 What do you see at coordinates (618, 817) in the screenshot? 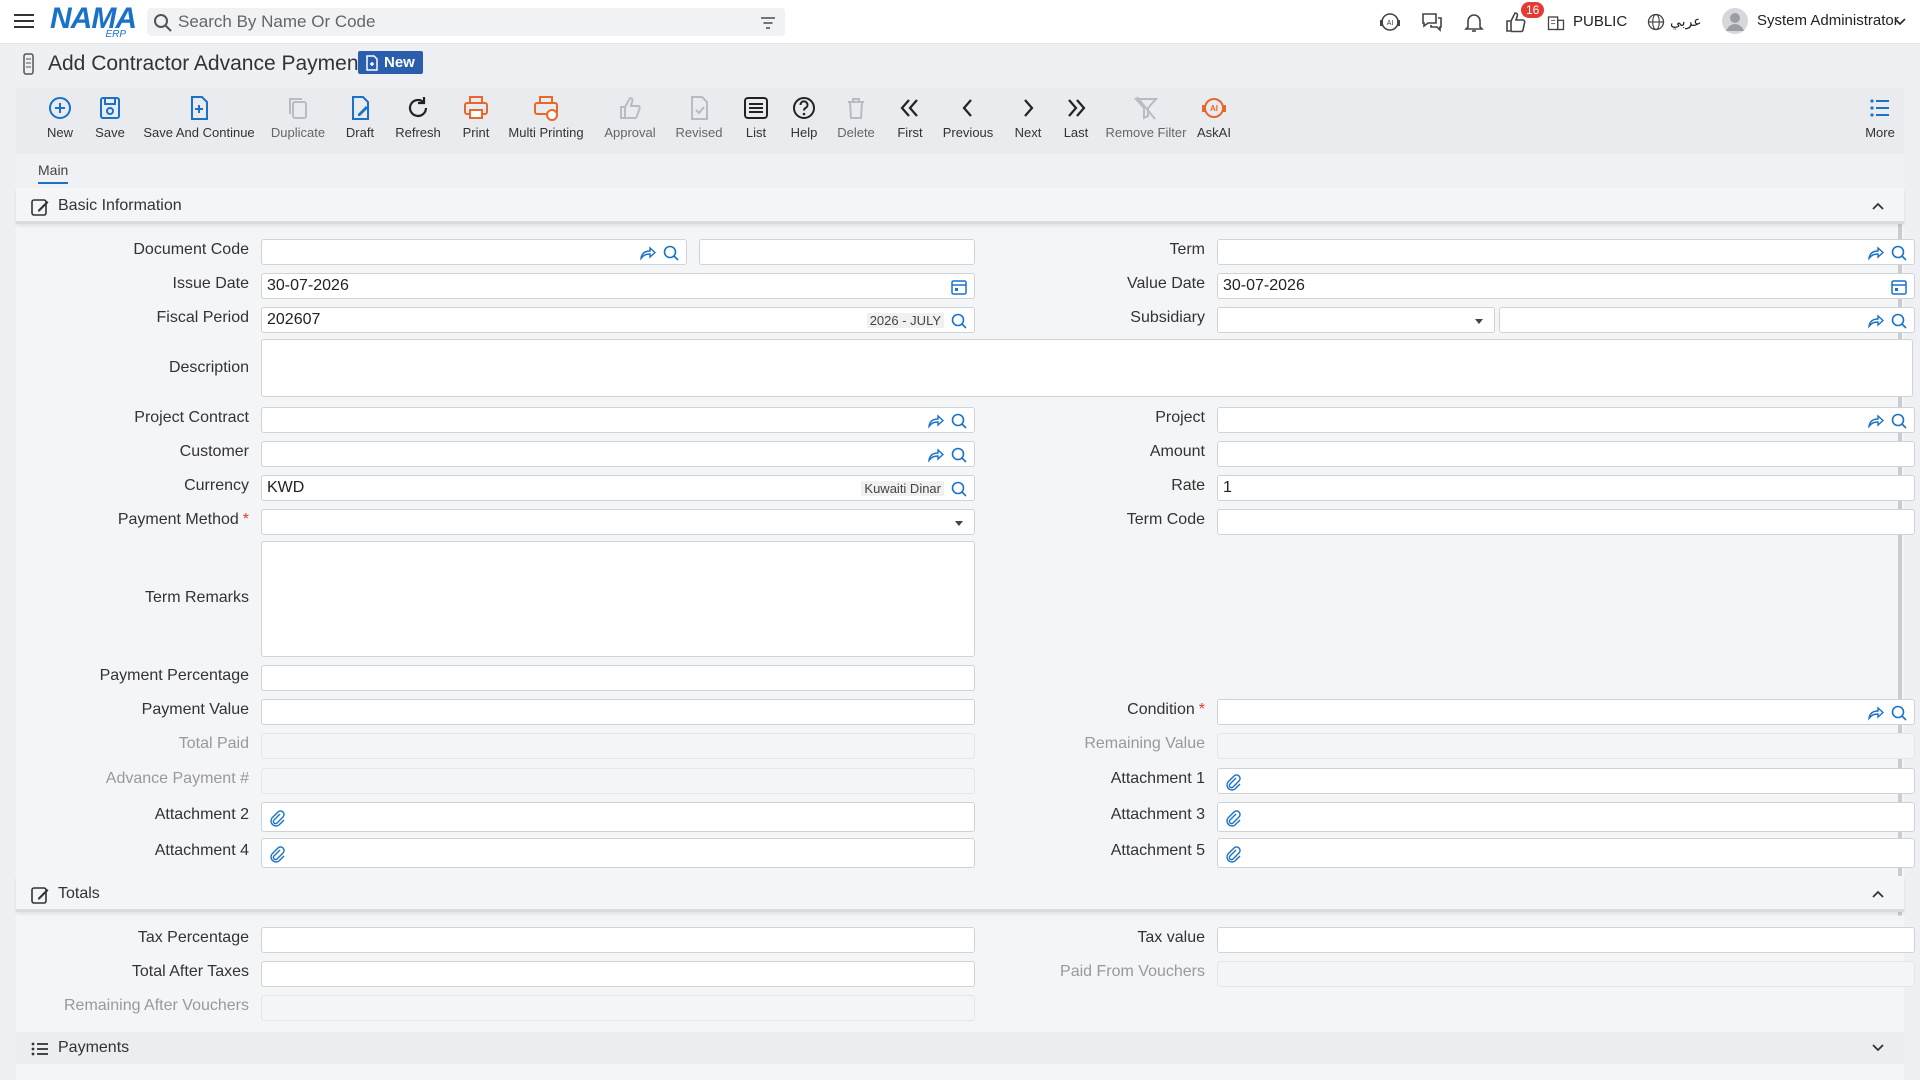
I see `attachment2-field` at bounding box center [618, 817].